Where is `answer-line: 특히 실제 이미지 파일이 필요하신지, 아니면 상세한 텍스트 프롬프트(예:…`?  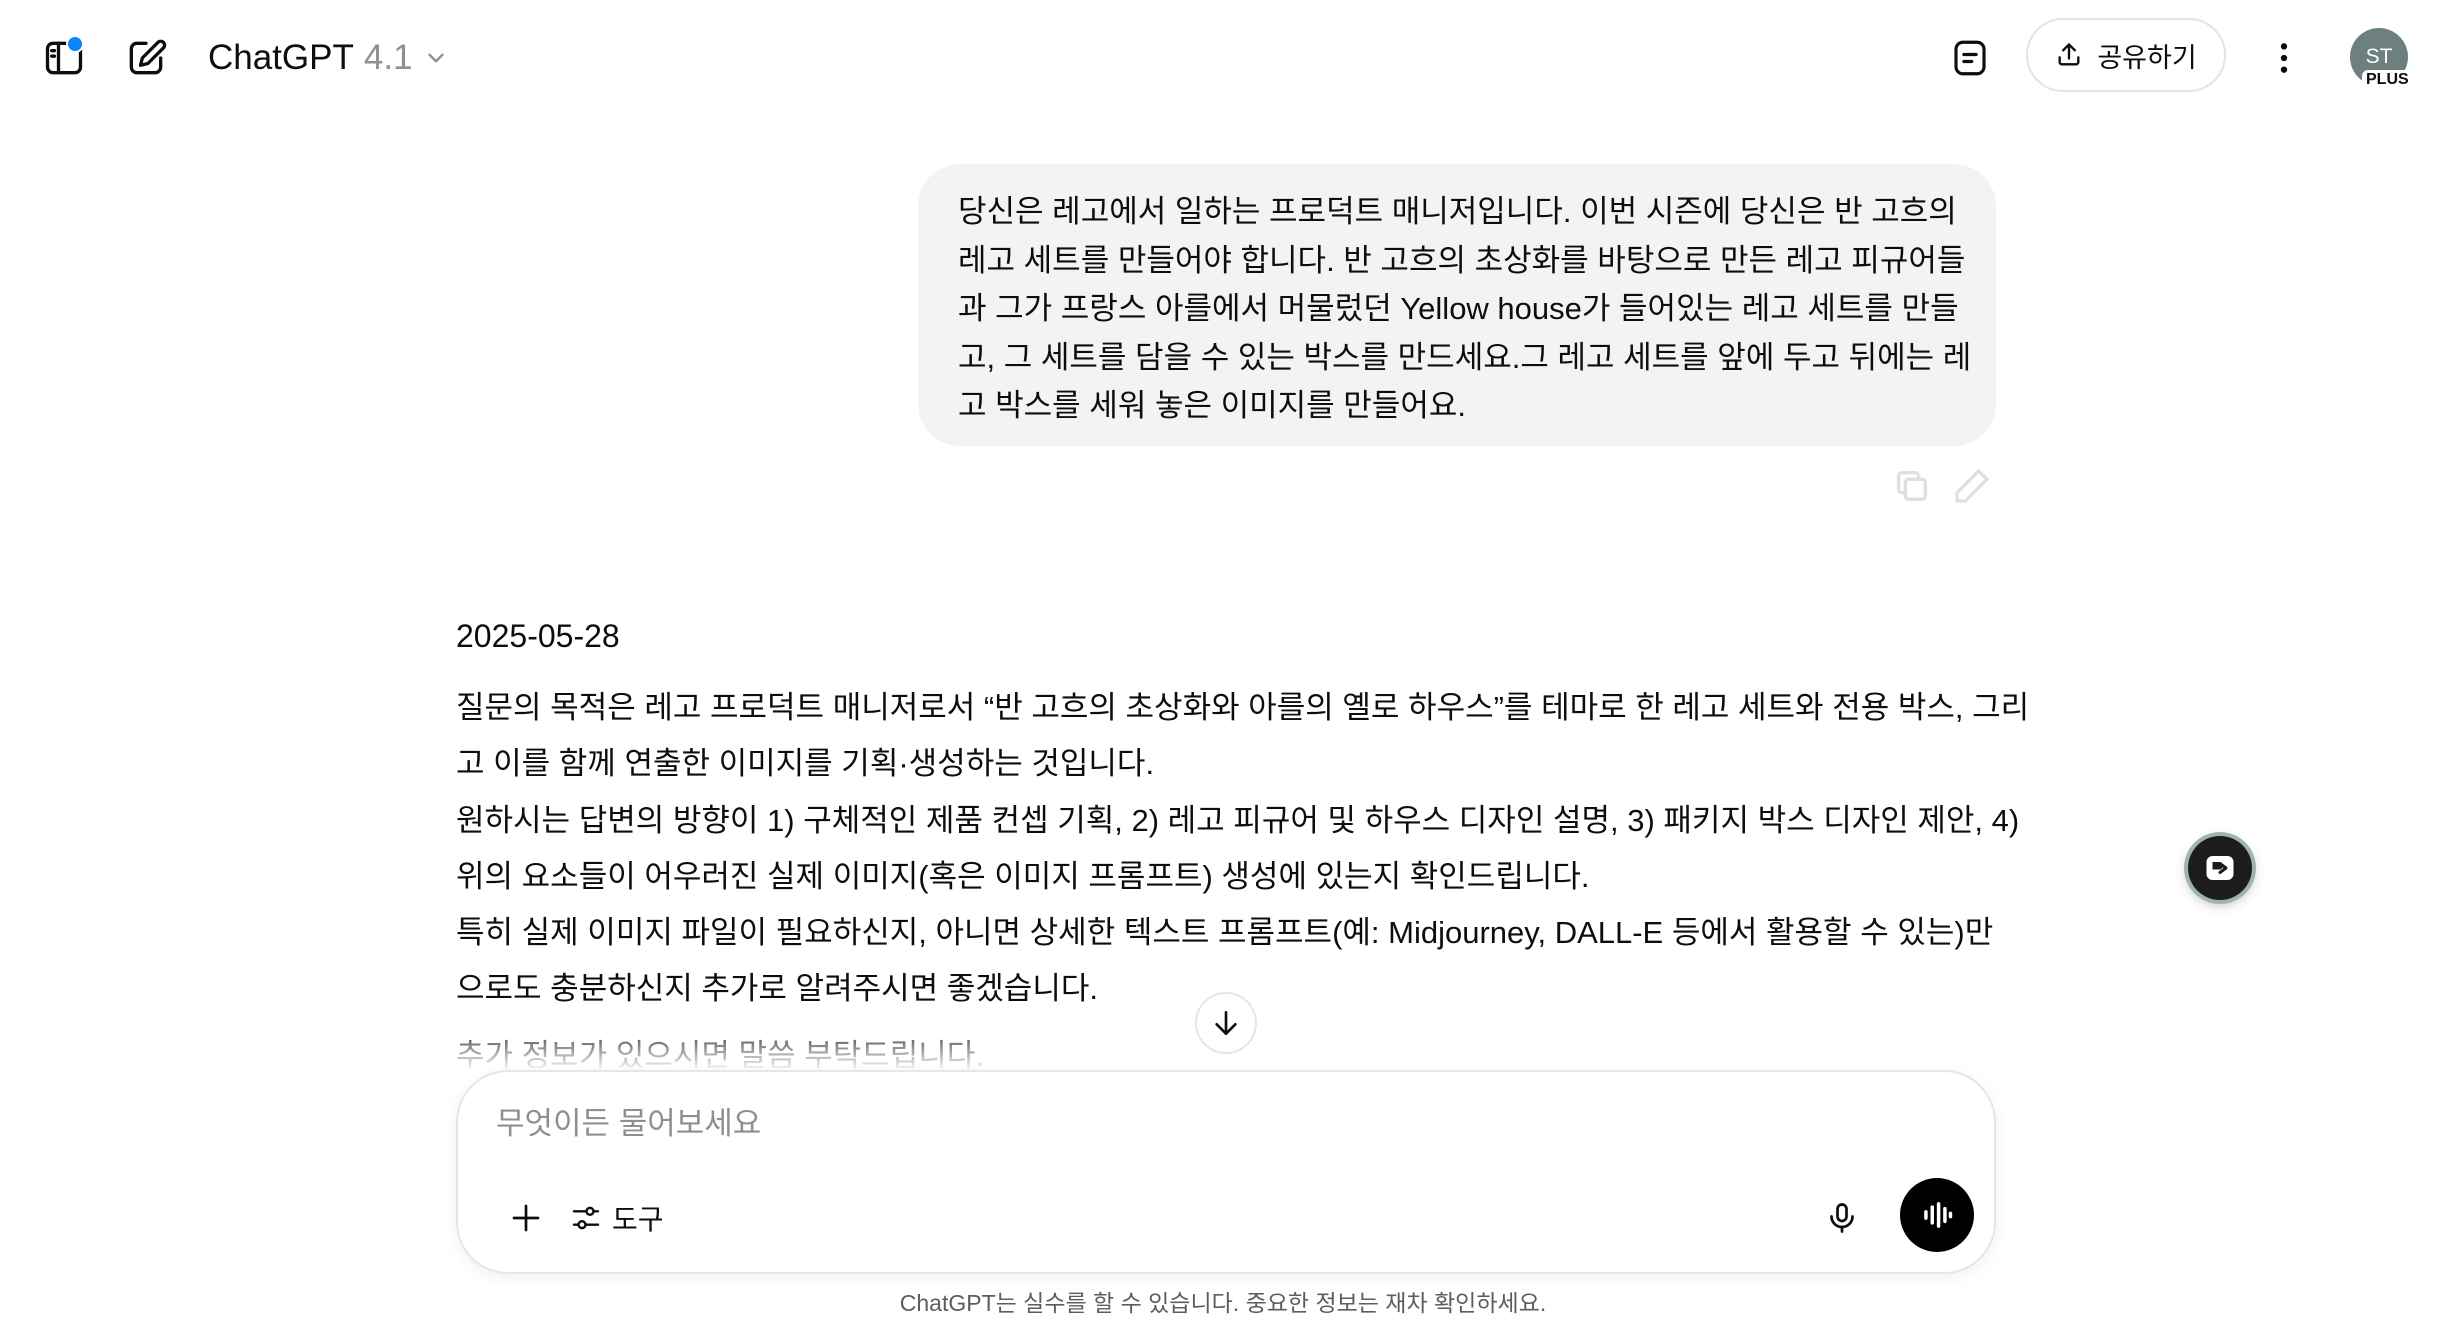 answer-line: 특히 실제 이미지 파일이 필요하신지, 아니면 상세한 텍스트 프롬프트(예:… is located at coordinates (1225, 933).